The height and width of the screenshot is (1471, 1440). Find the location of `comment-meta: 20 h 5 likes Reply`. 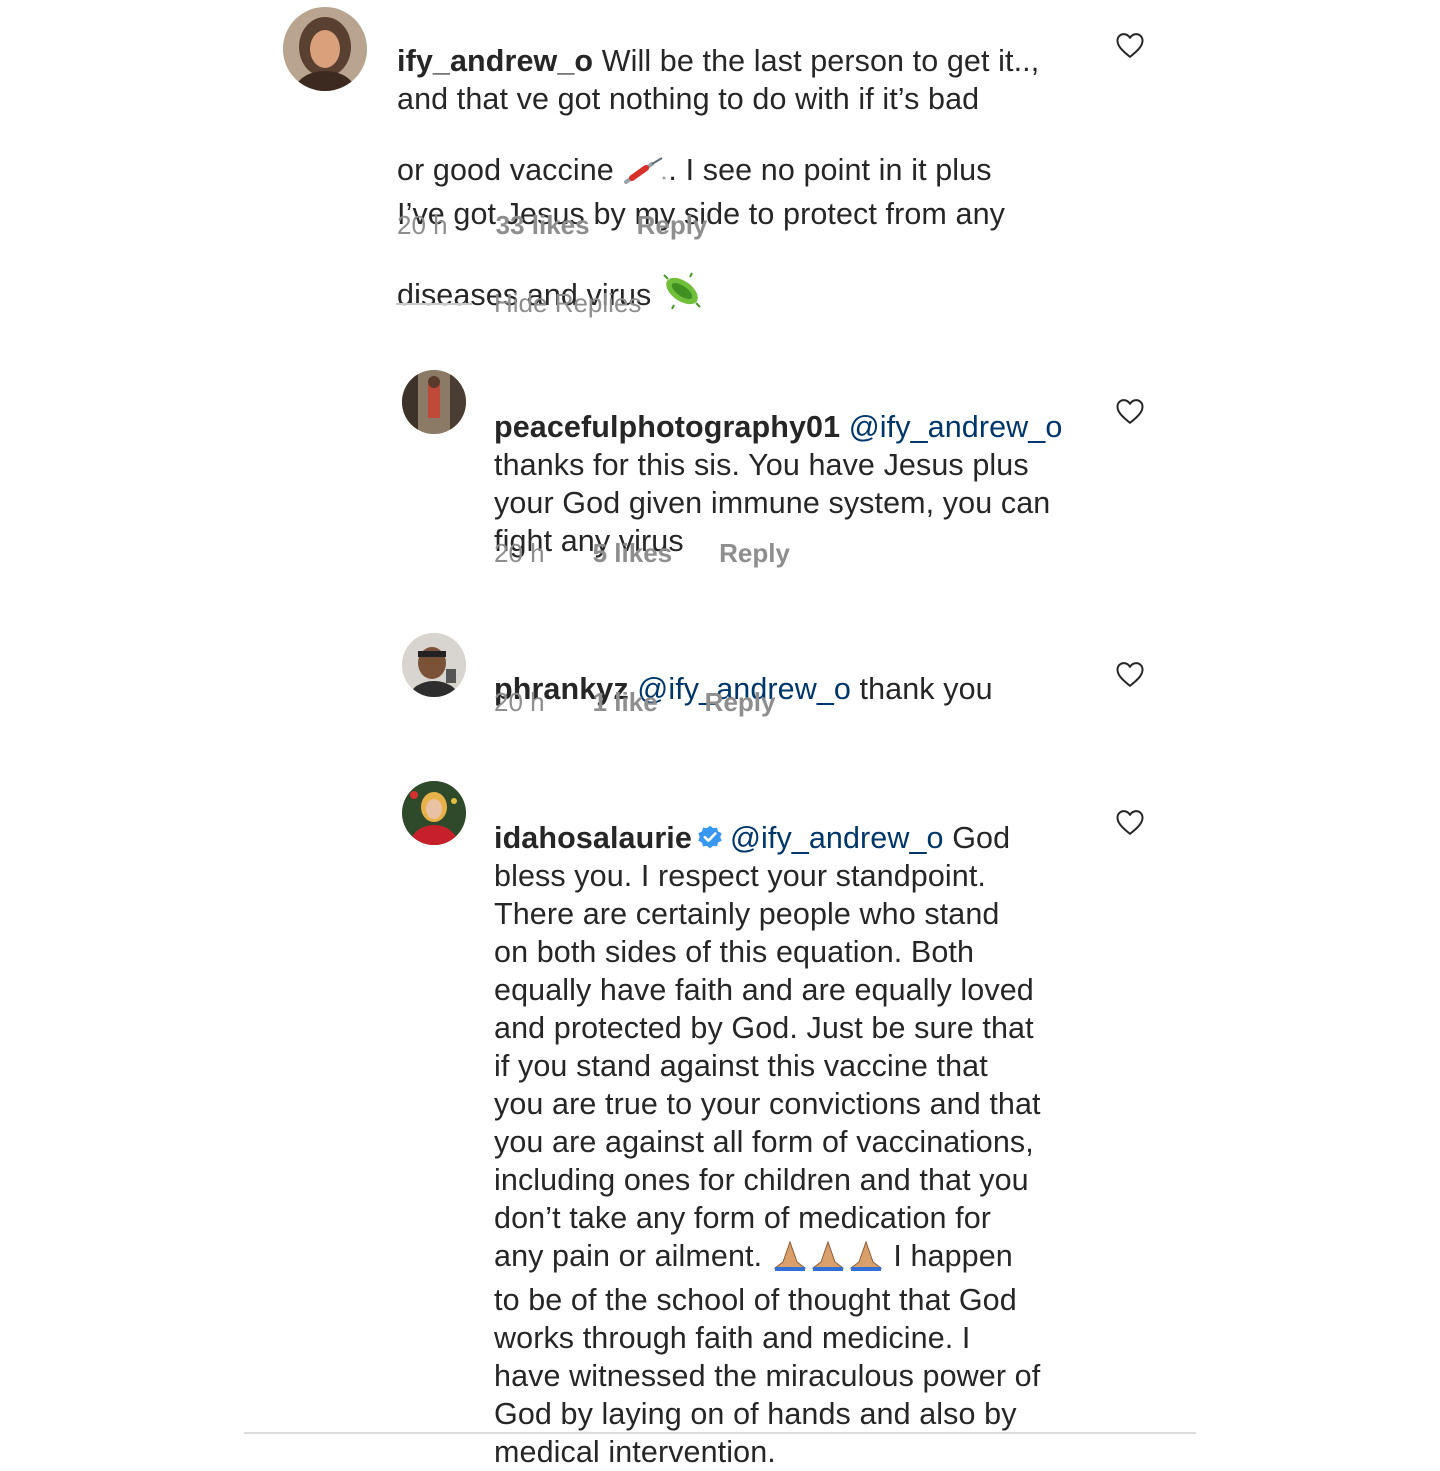

comment-meta: 20 h 5 likes Reply is located at coordinates (642, 553).